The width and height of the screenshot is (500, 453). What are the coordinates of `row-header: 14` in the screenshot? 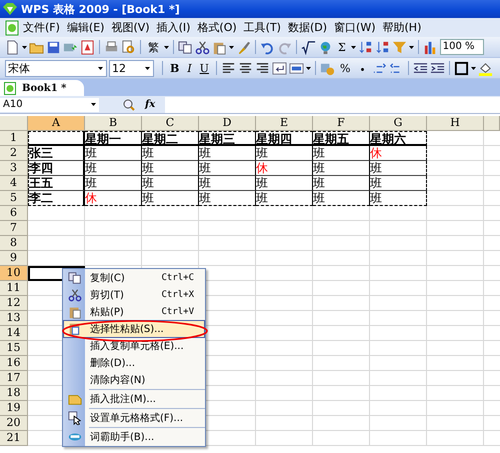 It's located at (14, 333).